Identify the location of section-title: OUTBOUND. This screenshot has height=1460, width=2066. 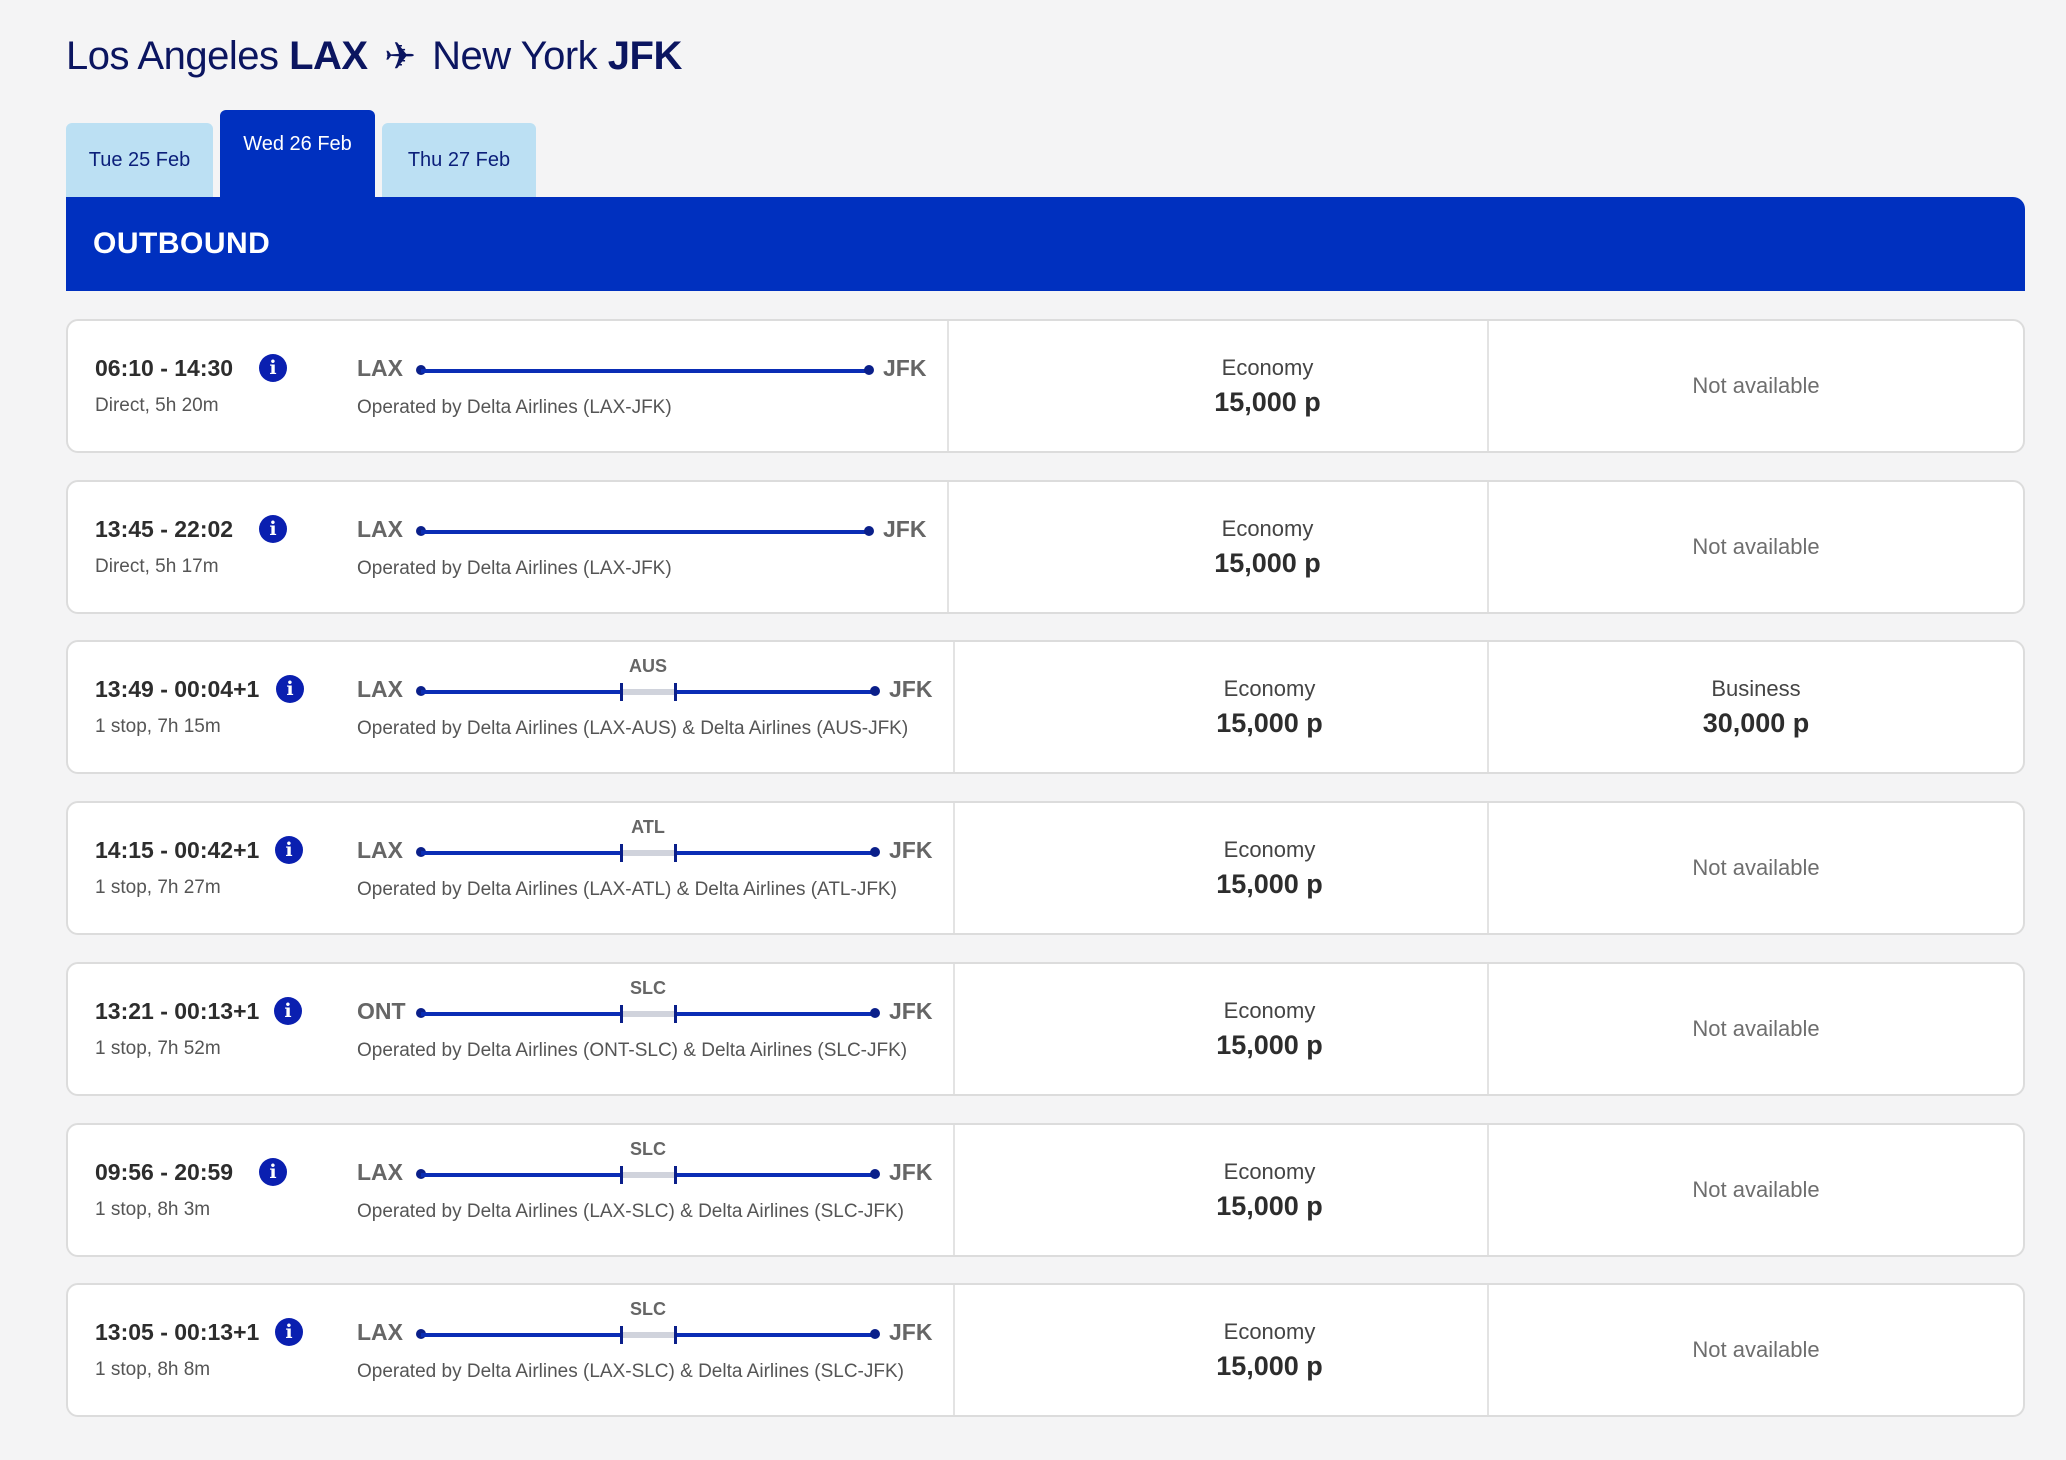
(182, 243).